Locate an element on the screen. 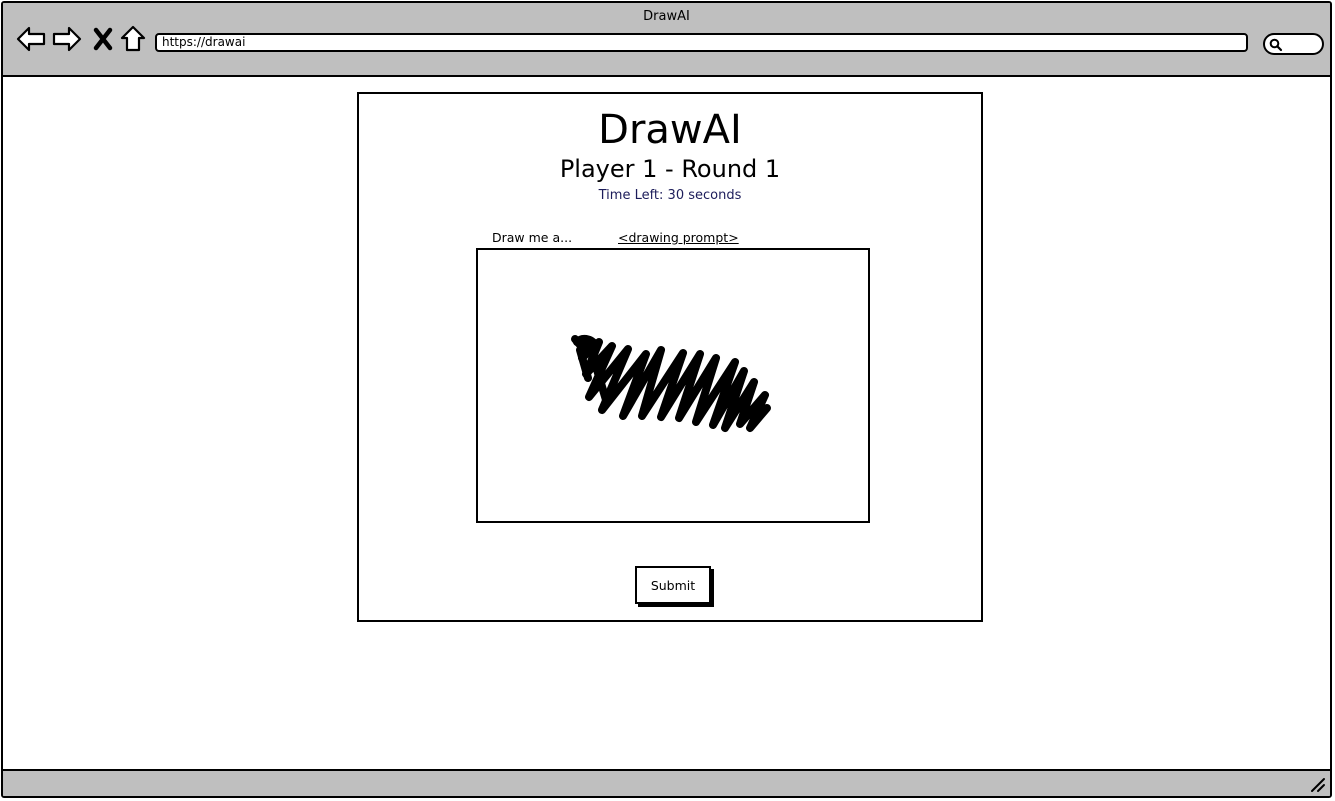 This screenshot has width=1335, height=801. resize-grip-icon is located at coordinates (1318, 785).